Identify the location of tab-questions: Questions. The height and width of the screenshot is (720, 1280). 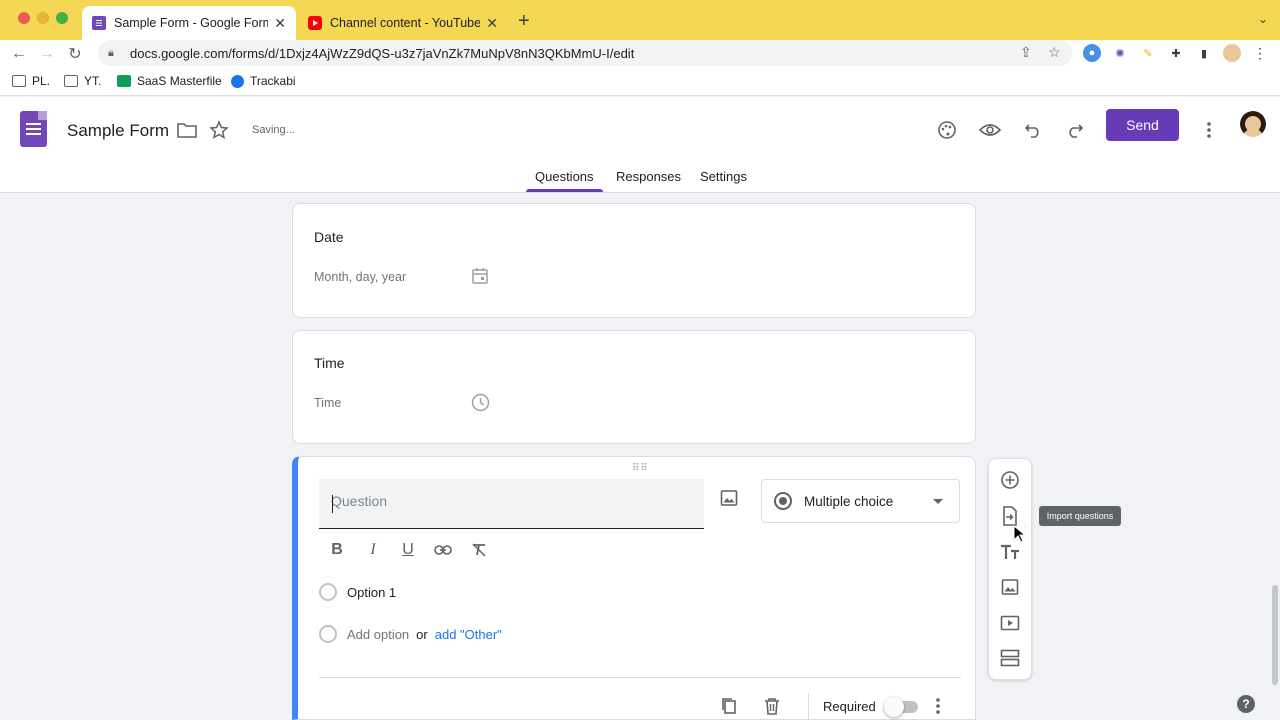
(564, 176).